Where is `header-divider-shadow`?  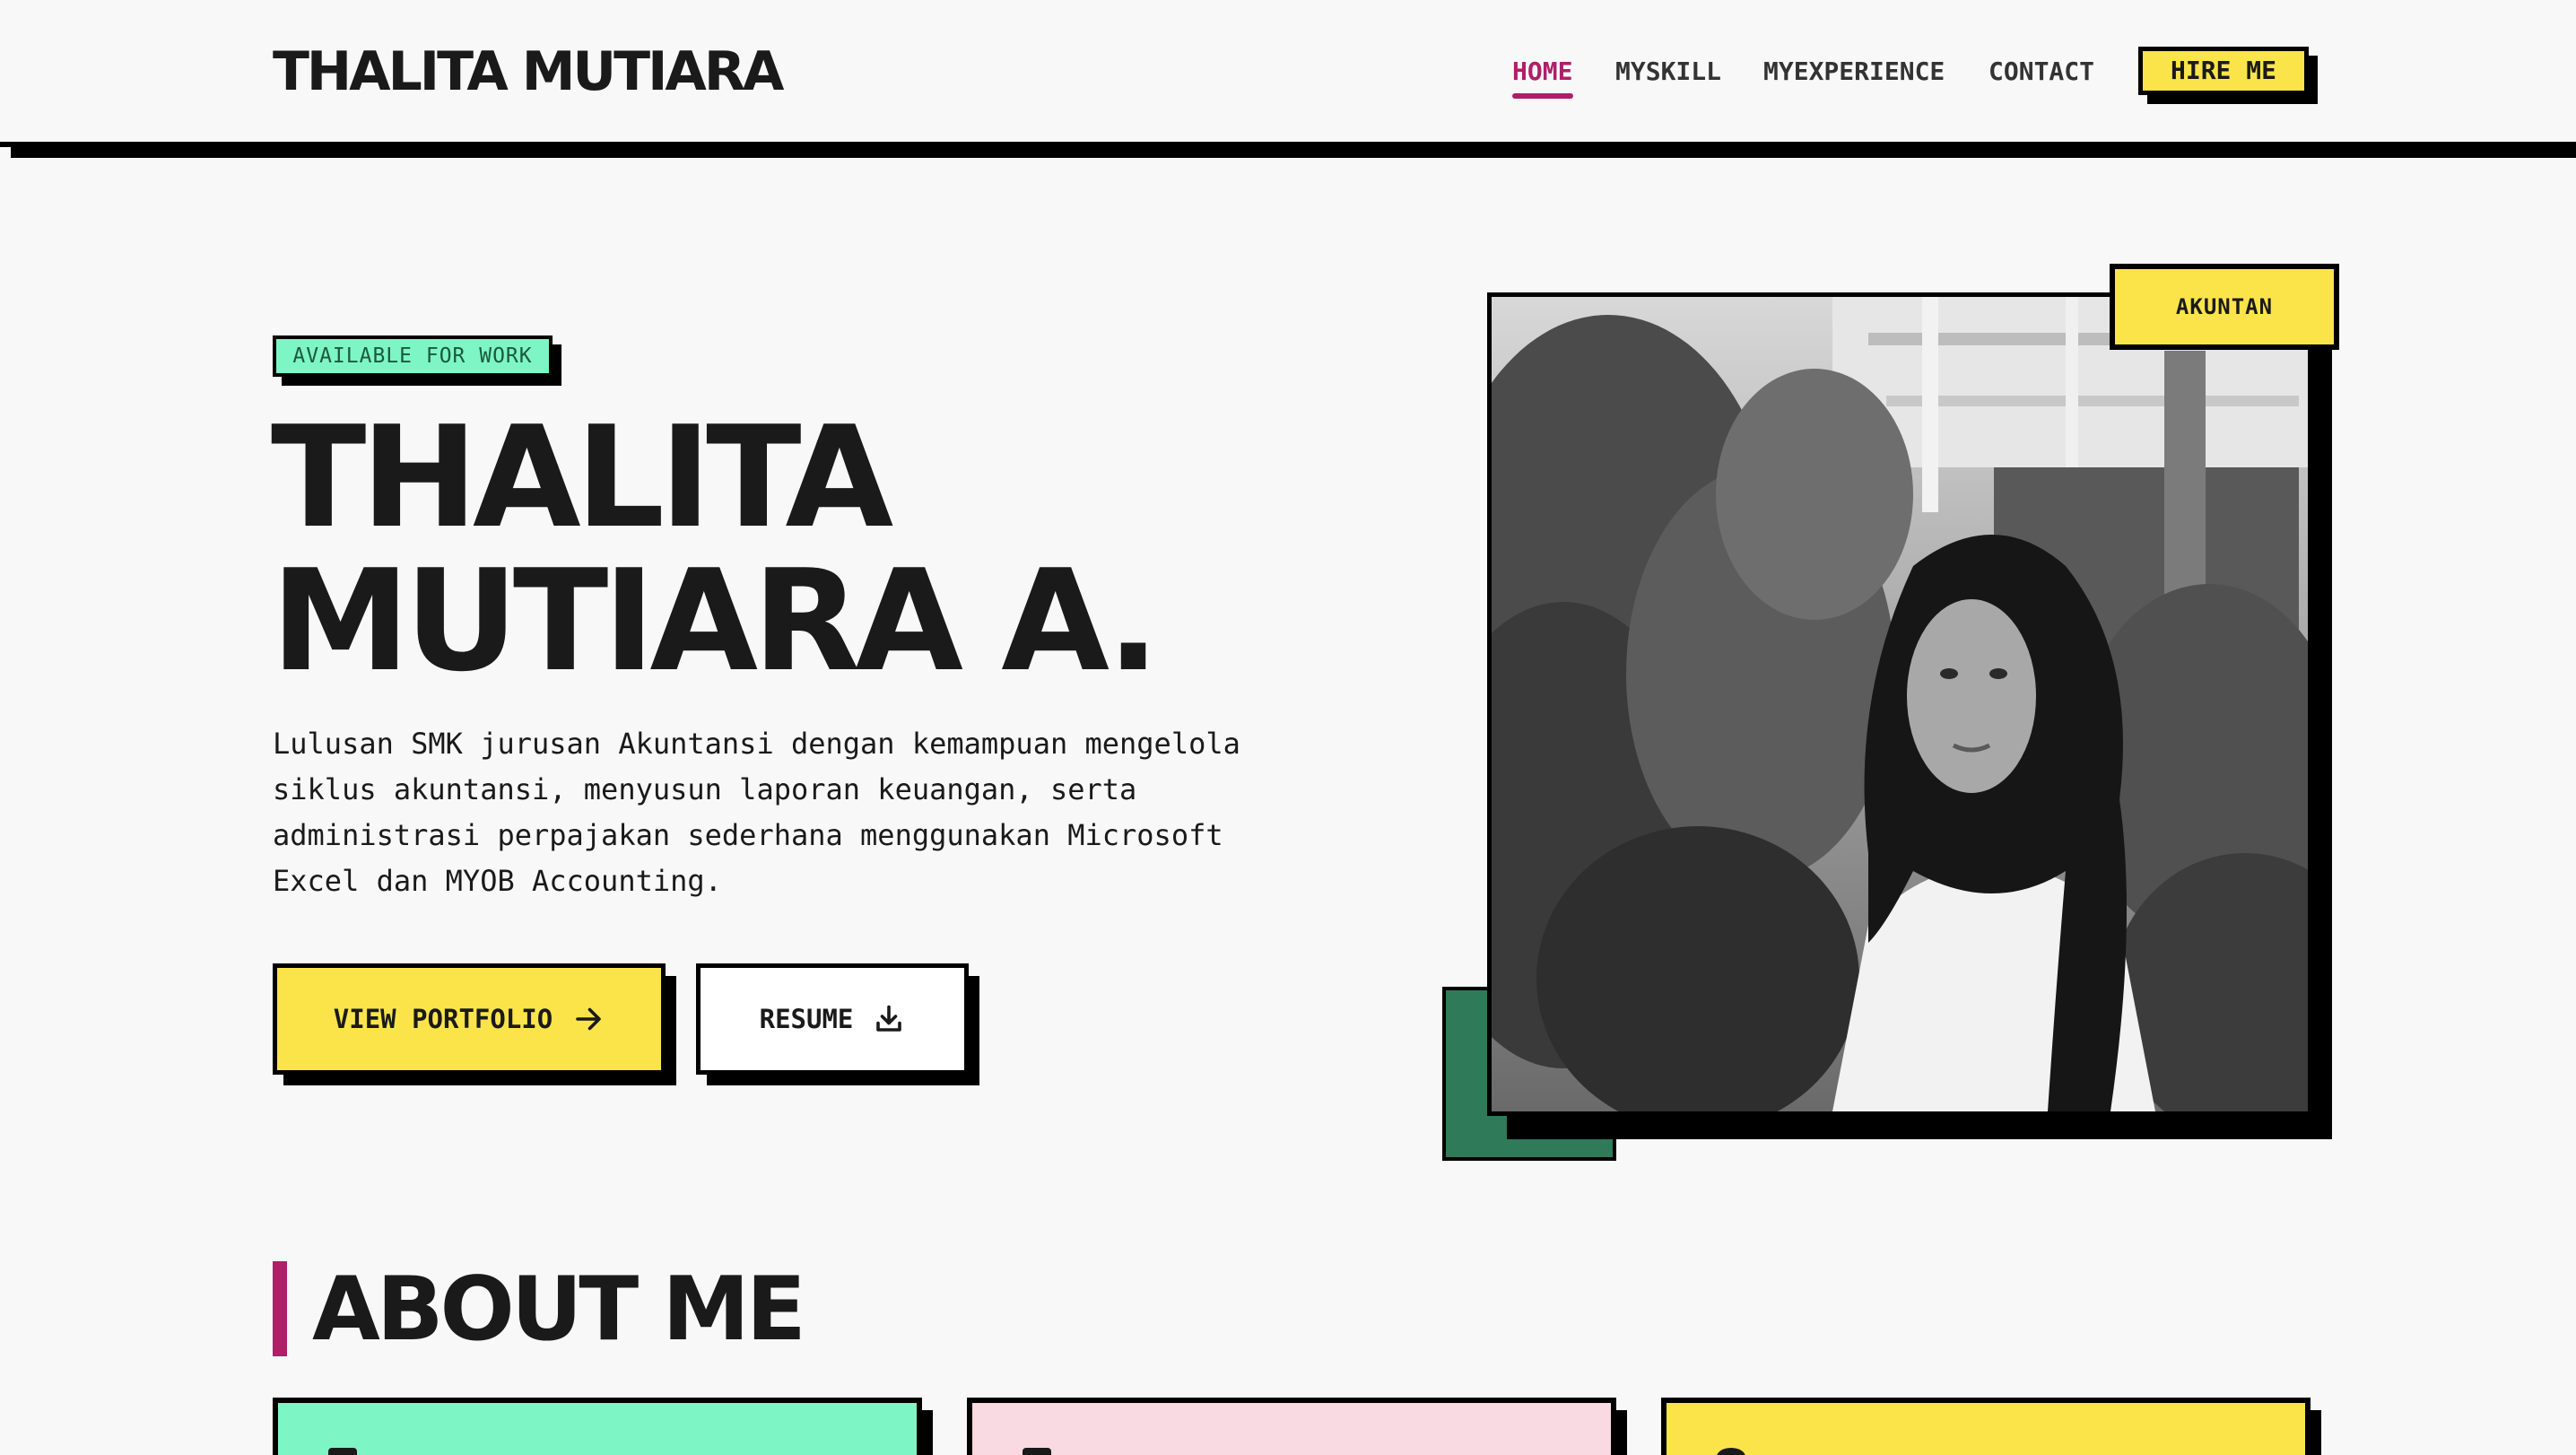 header-divider-shadow is located at coordinates (1293, 152).